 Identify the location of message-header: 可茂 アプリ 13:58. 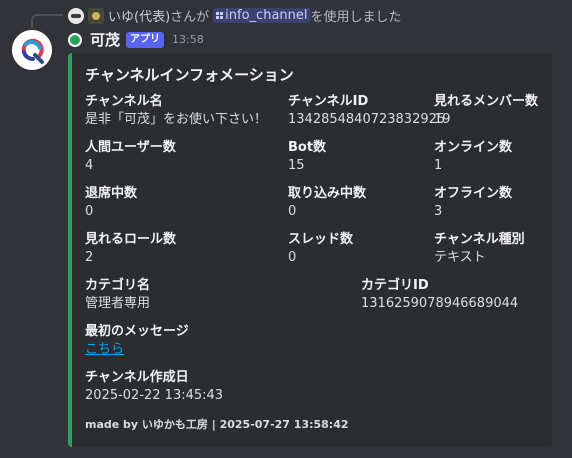
(136, 39).